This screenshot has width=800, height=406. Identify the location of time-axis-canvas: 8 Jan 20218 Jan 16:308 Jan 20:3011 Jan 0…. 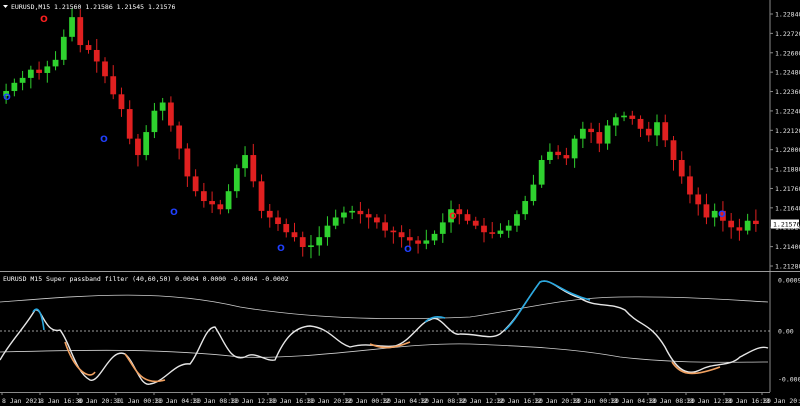
(400, 398).